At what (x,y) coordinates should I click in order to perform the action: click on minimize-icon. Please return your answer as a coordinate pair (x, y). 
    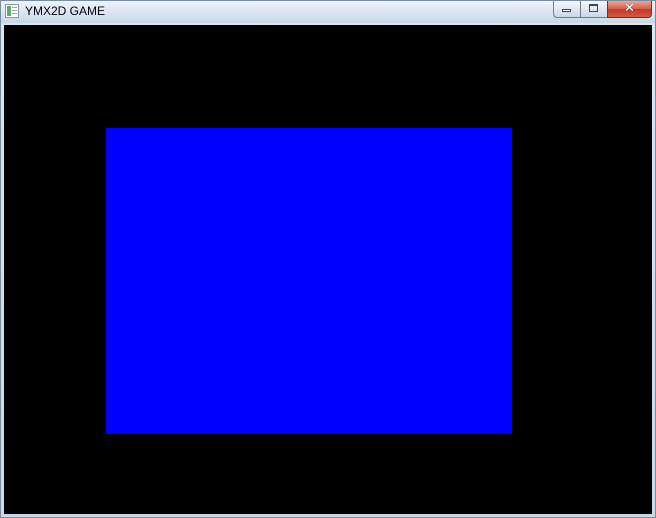
    Looking at the image, I should click on (566, 10).